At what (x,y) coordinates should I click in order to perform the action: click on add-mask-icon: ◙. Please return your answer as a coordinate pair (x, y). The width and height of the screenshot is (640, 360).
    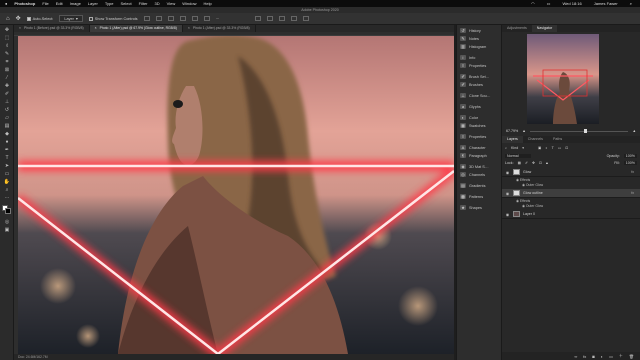
    Looking at the image, I should click on (593, 356).